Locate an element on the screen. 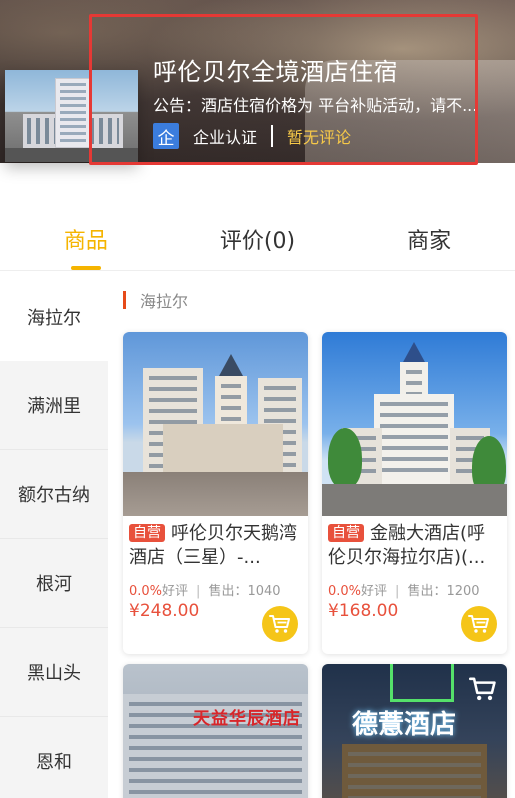 Image resolution: width=515 pixels, height=798 pixels. sales-count: 1040 is located at coordinates (264, 591).